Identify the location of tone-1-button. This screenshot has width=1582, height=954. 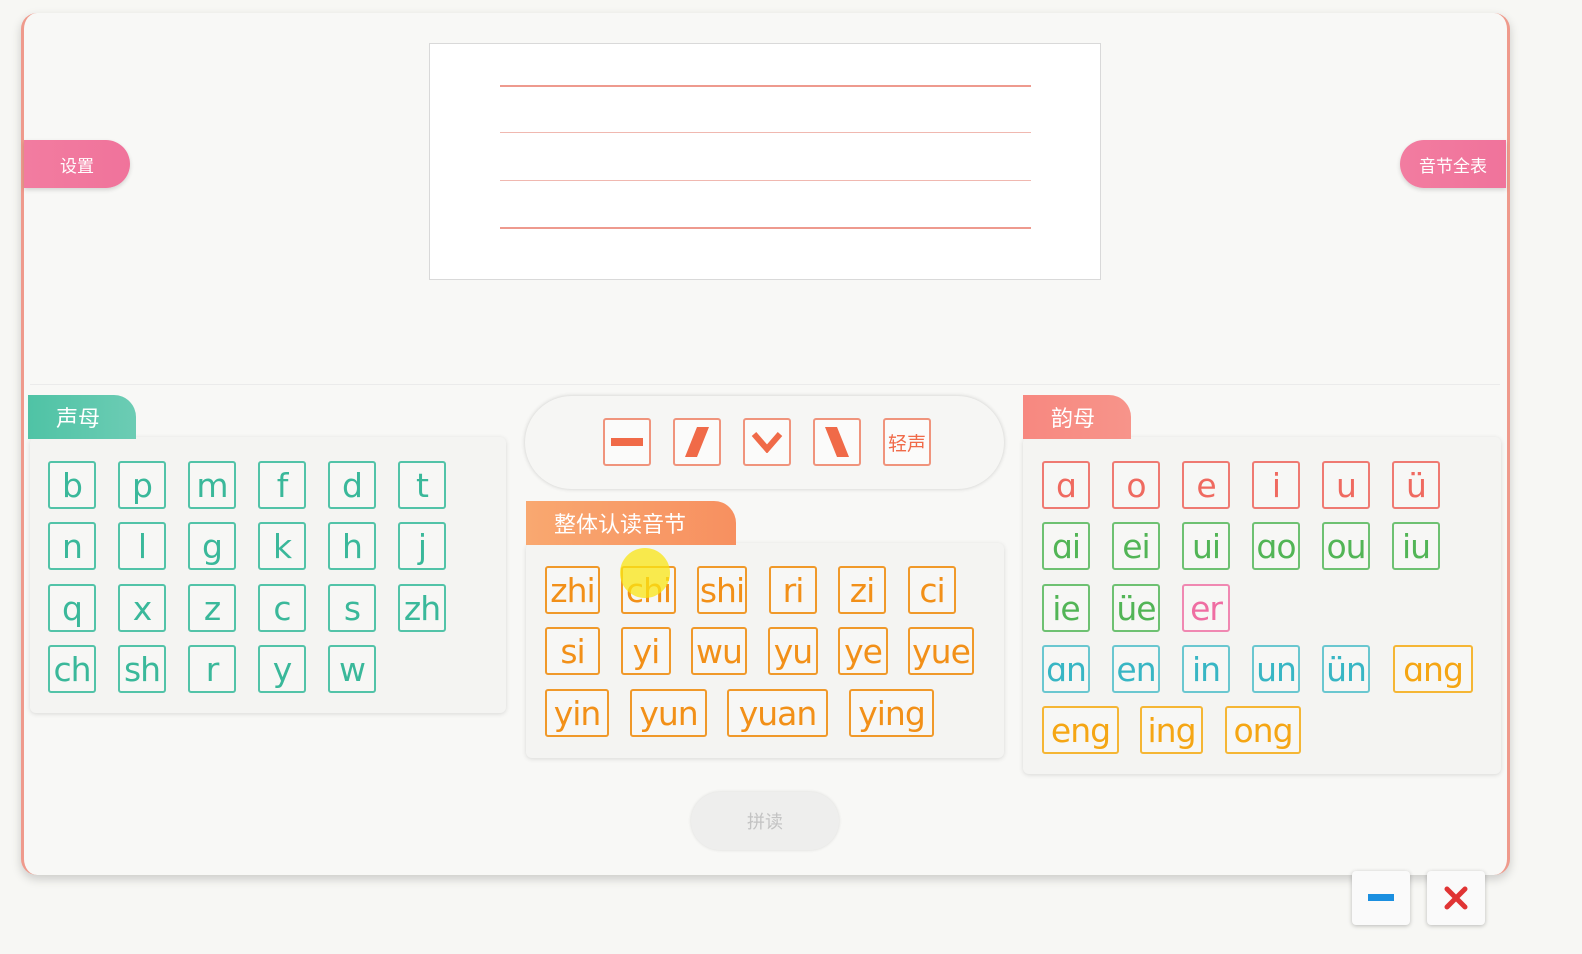
(627, 442).